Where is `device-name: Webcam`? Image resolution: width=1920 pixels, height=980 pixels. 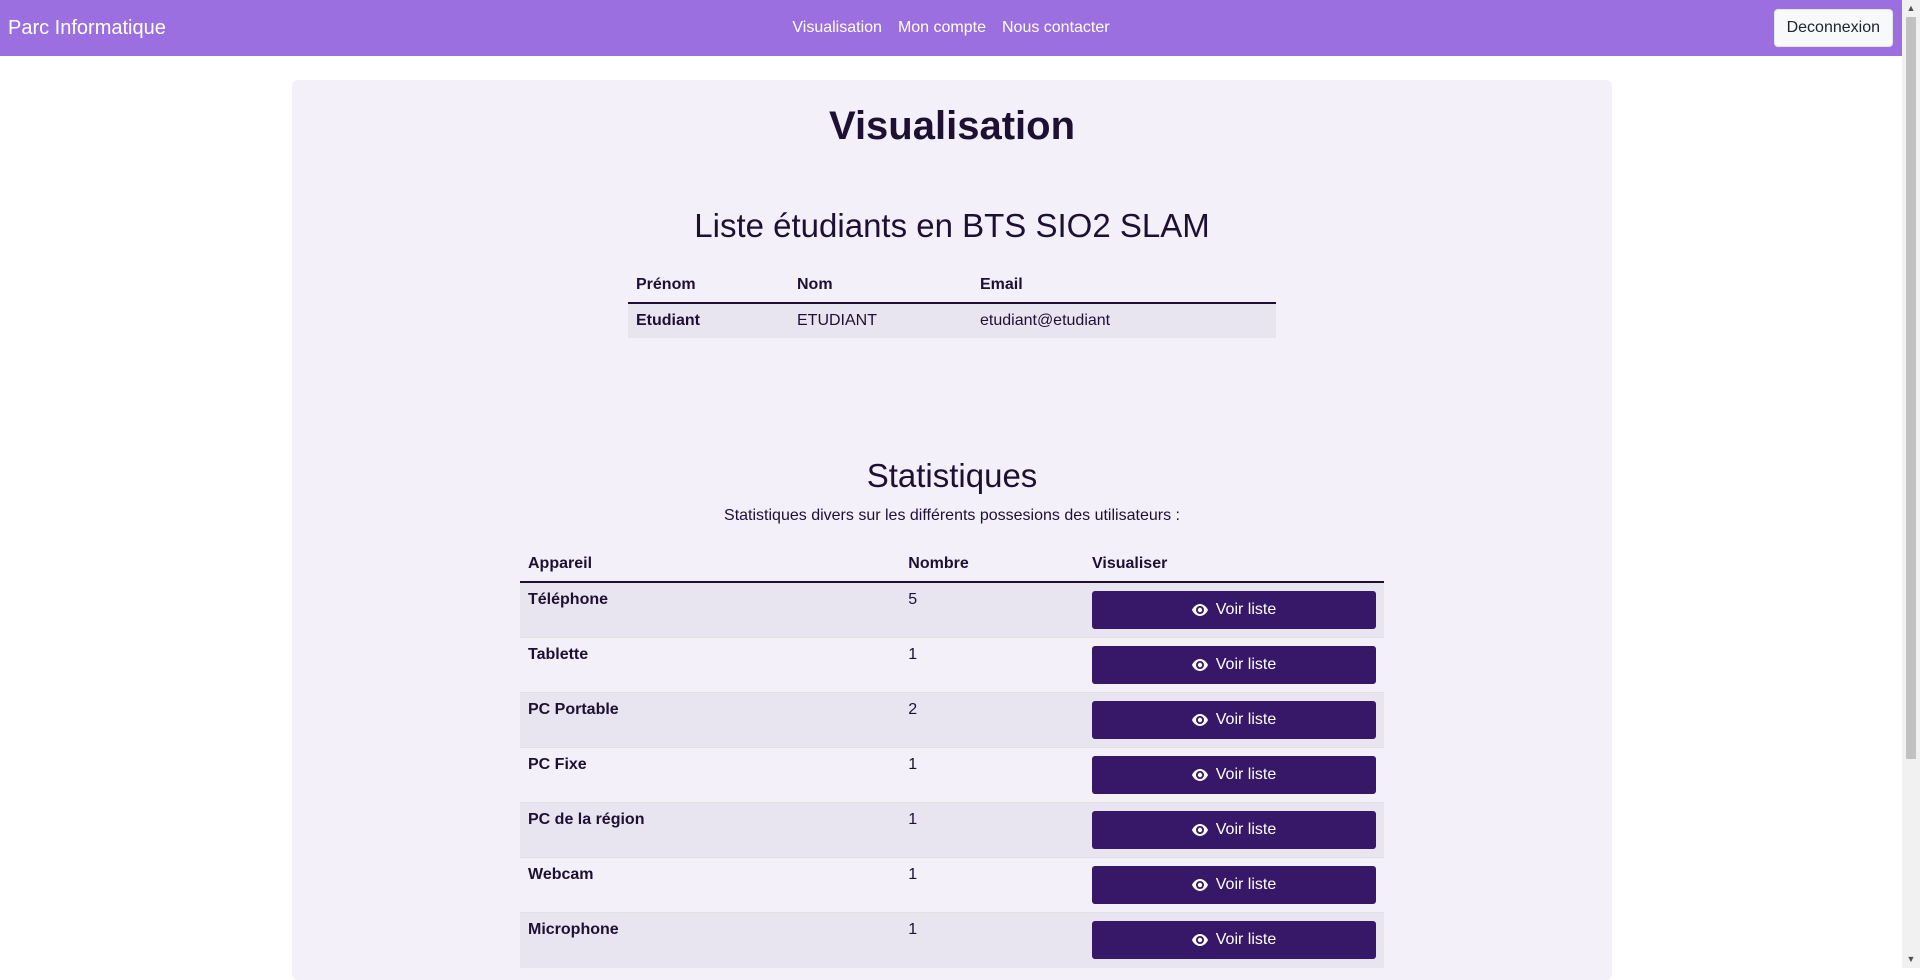
device-name: Webcam is located at coordinates (561, 874).